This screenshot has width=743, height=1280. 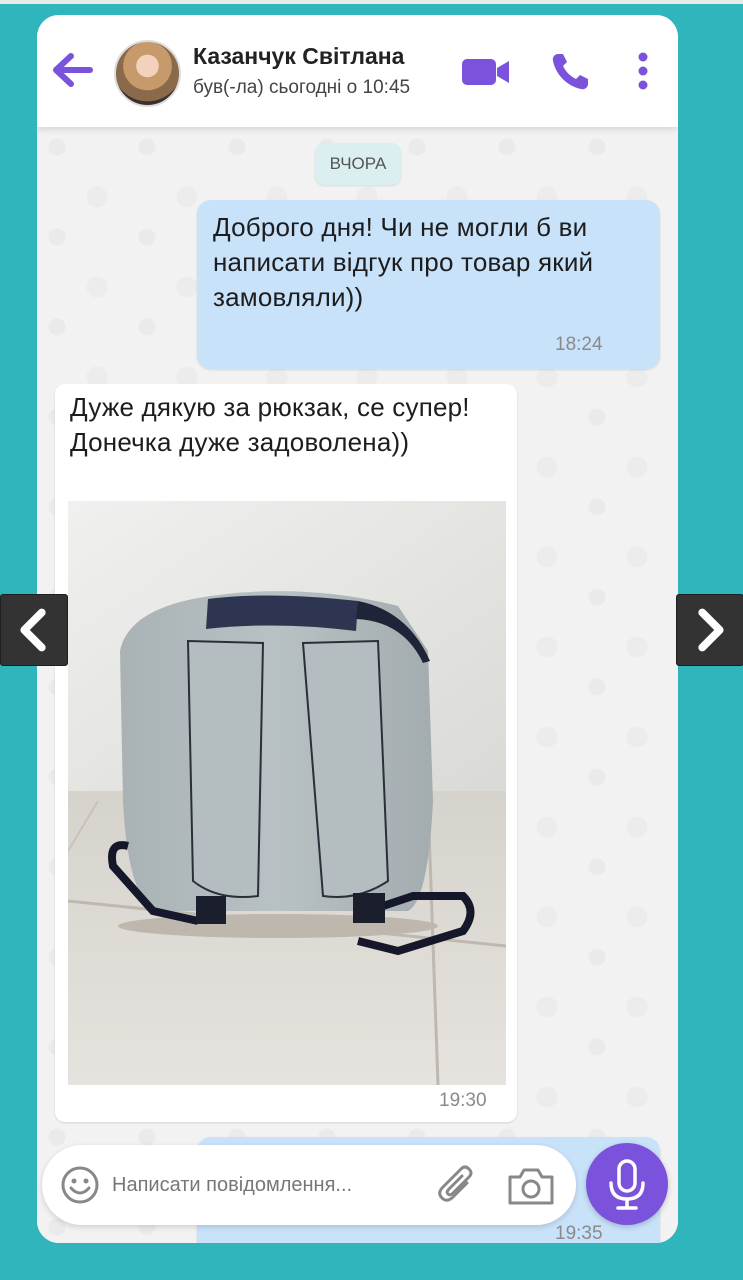 I want to click on voice-record-button, so click(x=627, y=1184).